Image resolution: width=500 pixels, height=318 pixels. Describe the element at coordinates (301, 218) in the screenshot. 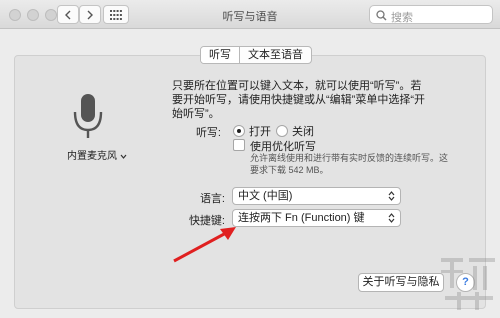

I see `shortcut-value: 连按两下 Fn (Function) 键` at that location.